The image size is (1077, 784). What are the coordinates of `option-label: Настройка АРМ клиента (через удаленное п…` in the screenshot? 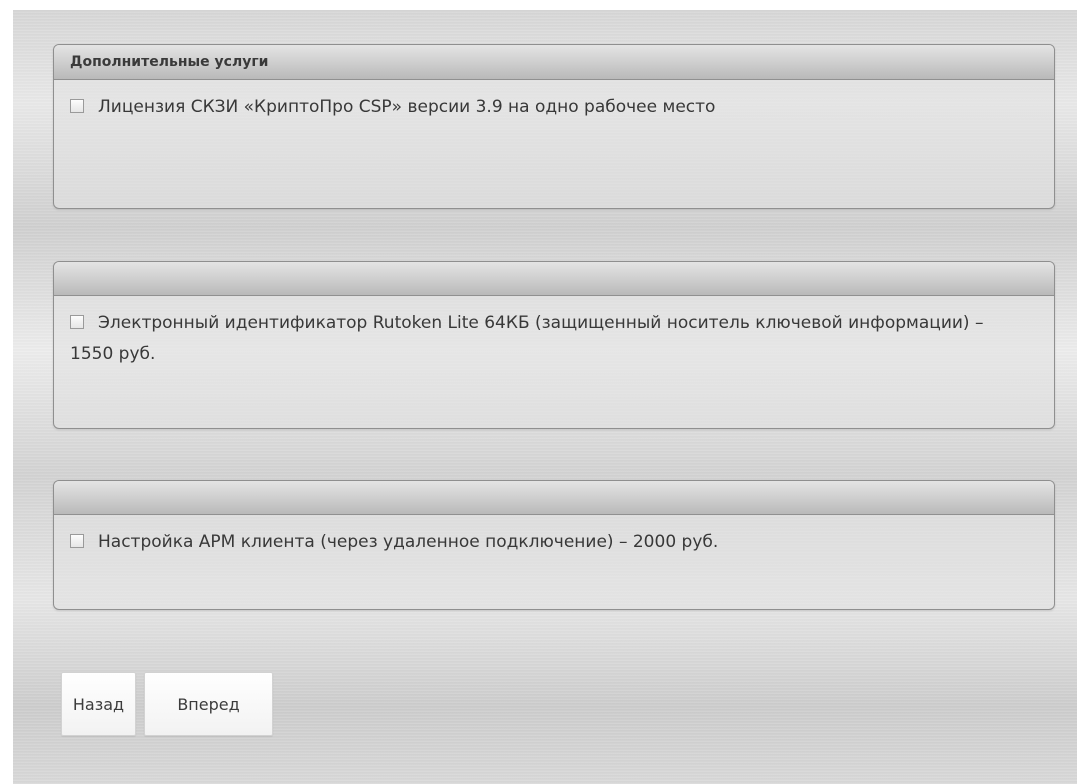 It's located at (408, 542).